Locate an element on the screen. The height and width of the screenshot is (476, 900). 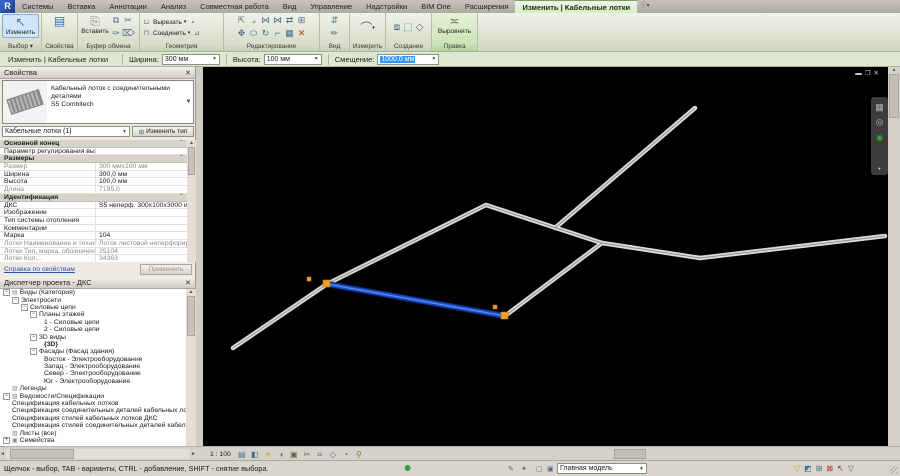
mirror-axis-icon: ⋈ is located at coordinates (266, 20).